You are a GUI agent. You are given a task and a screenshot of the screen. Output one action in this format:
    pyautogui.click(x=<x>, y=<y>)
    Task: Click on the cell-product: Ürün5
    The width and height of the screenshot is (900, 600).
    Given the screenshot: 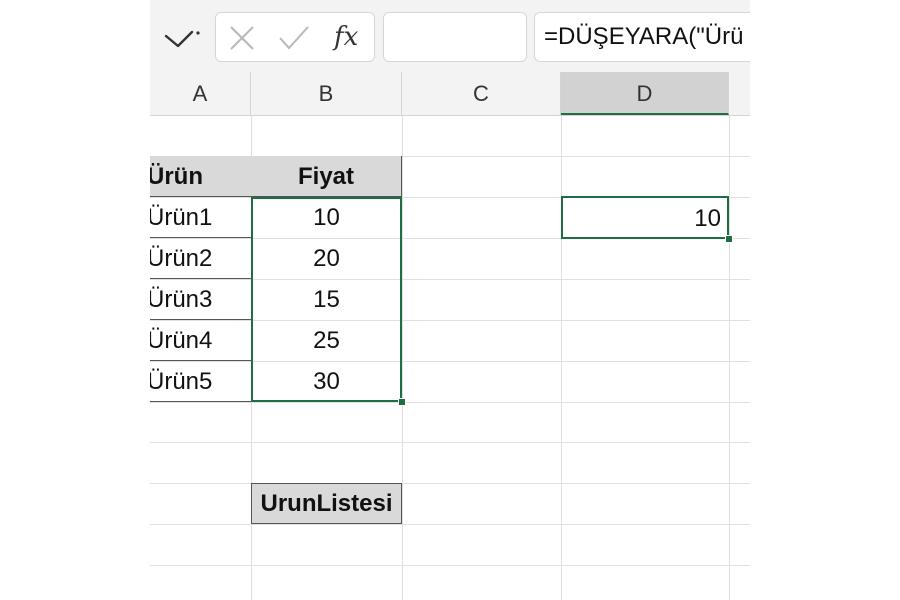 What is the action you would take?
    pyautogui.click(x=200, y=381)
    